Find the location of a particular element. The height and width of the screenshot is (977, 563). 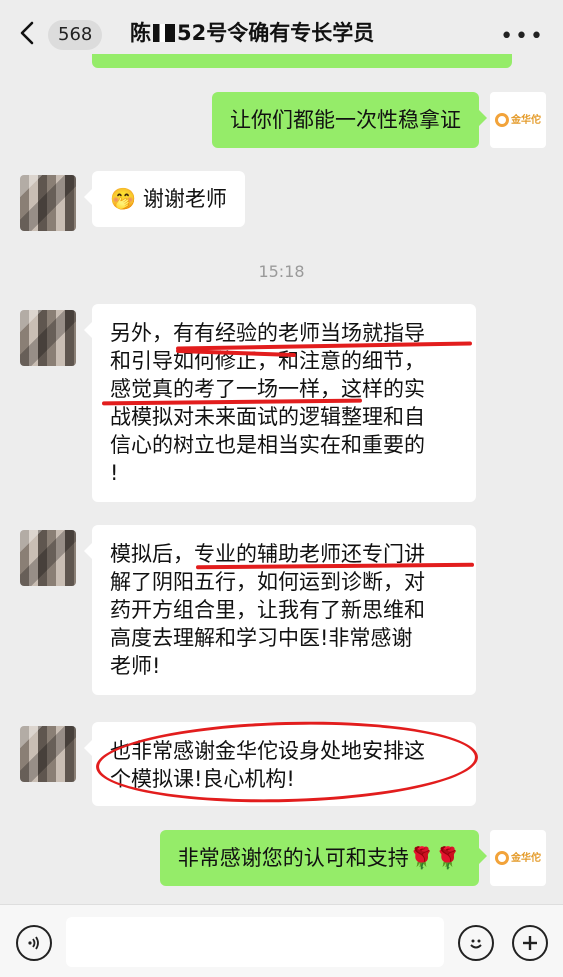

plus-glyph is located at coordinates (530, 943).